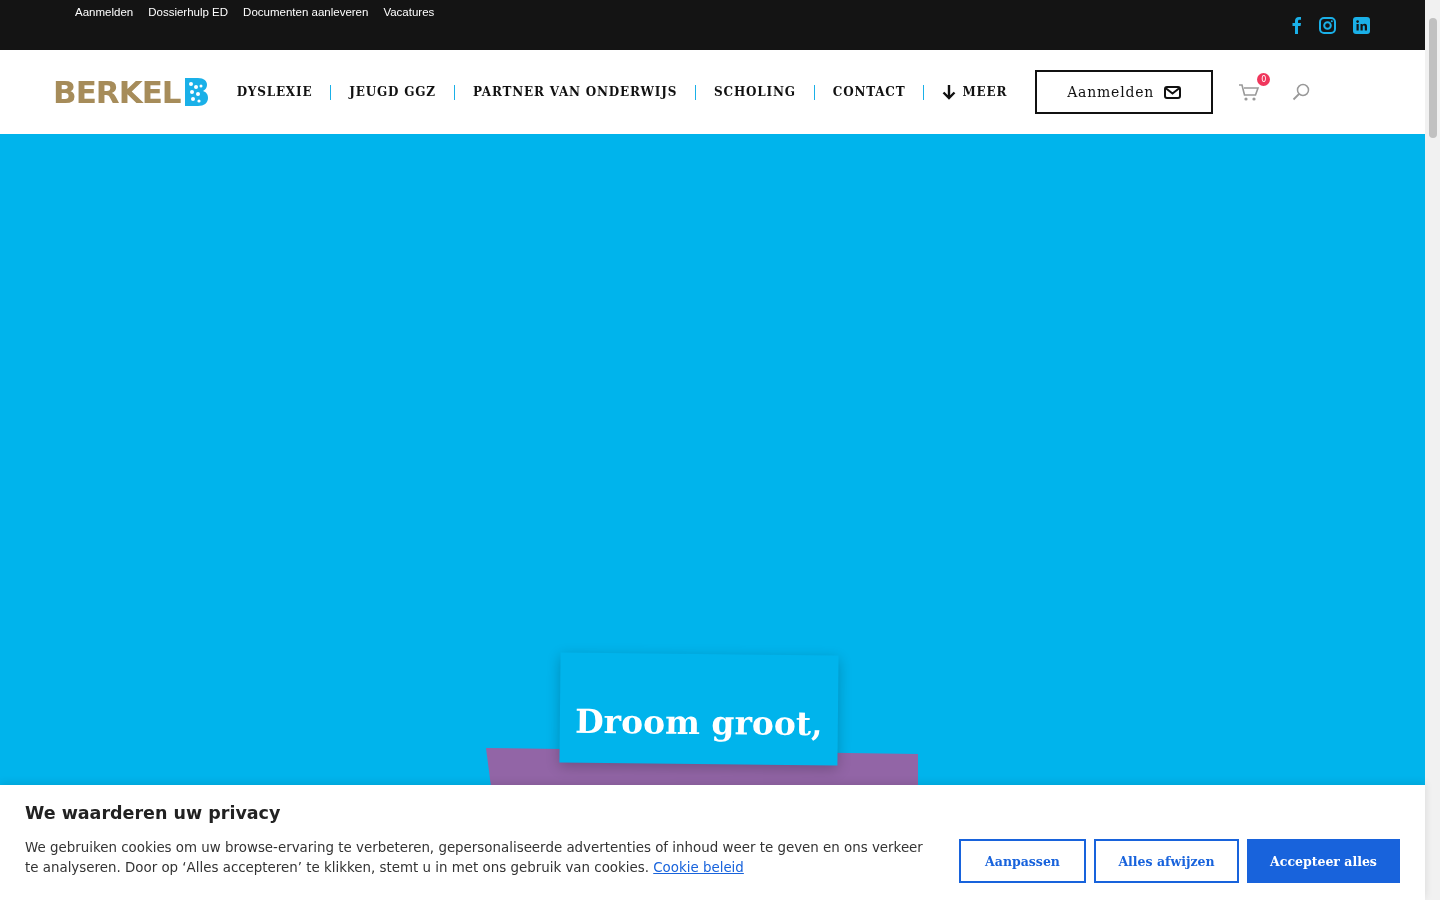  Describe the element at coordinates (153, 813) in the screenshot. I see `cookie-title: We waarderen uw privacy` at that location.